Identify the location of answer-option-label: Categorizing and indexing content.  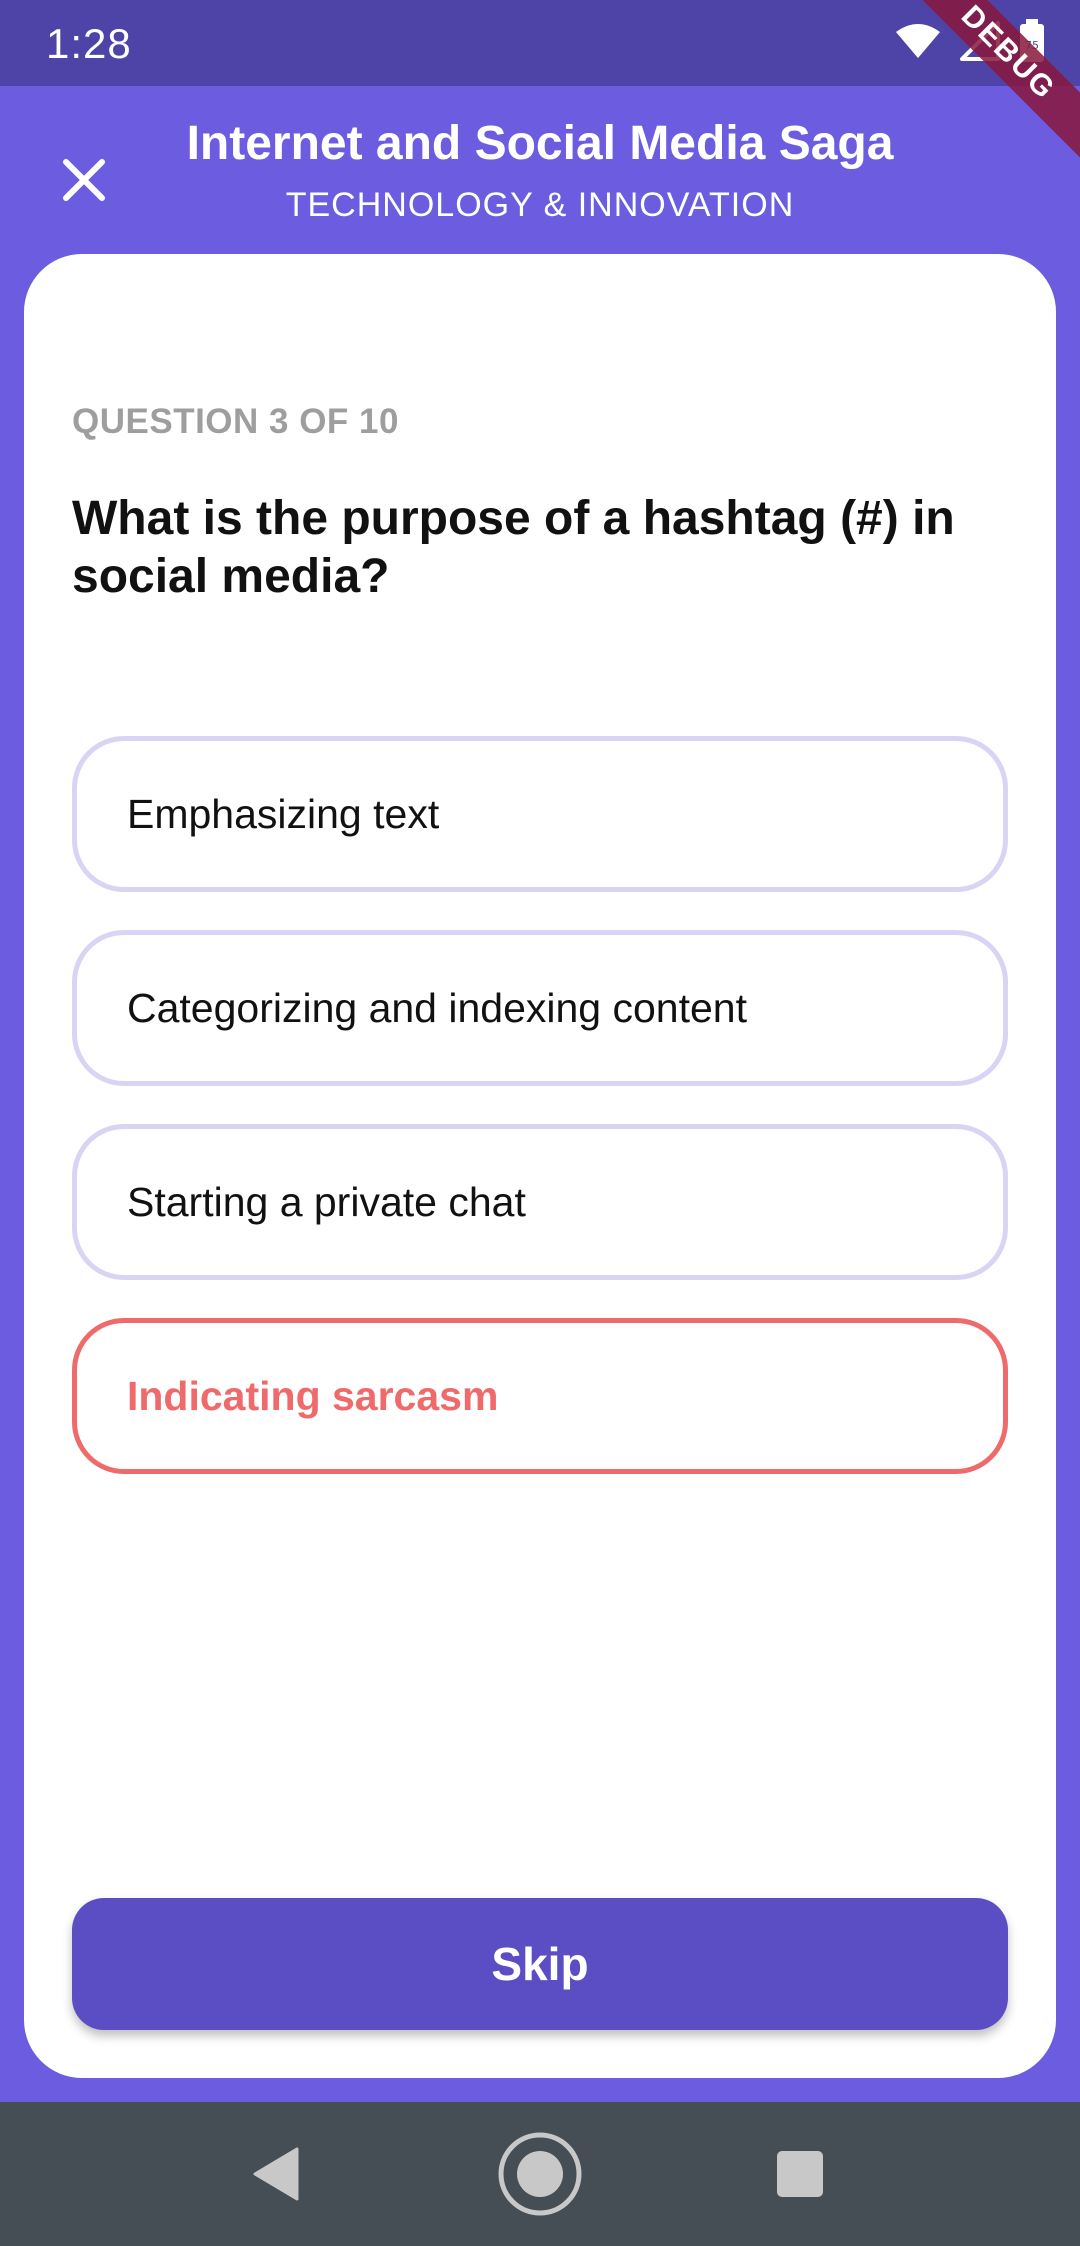
(437, 1007).